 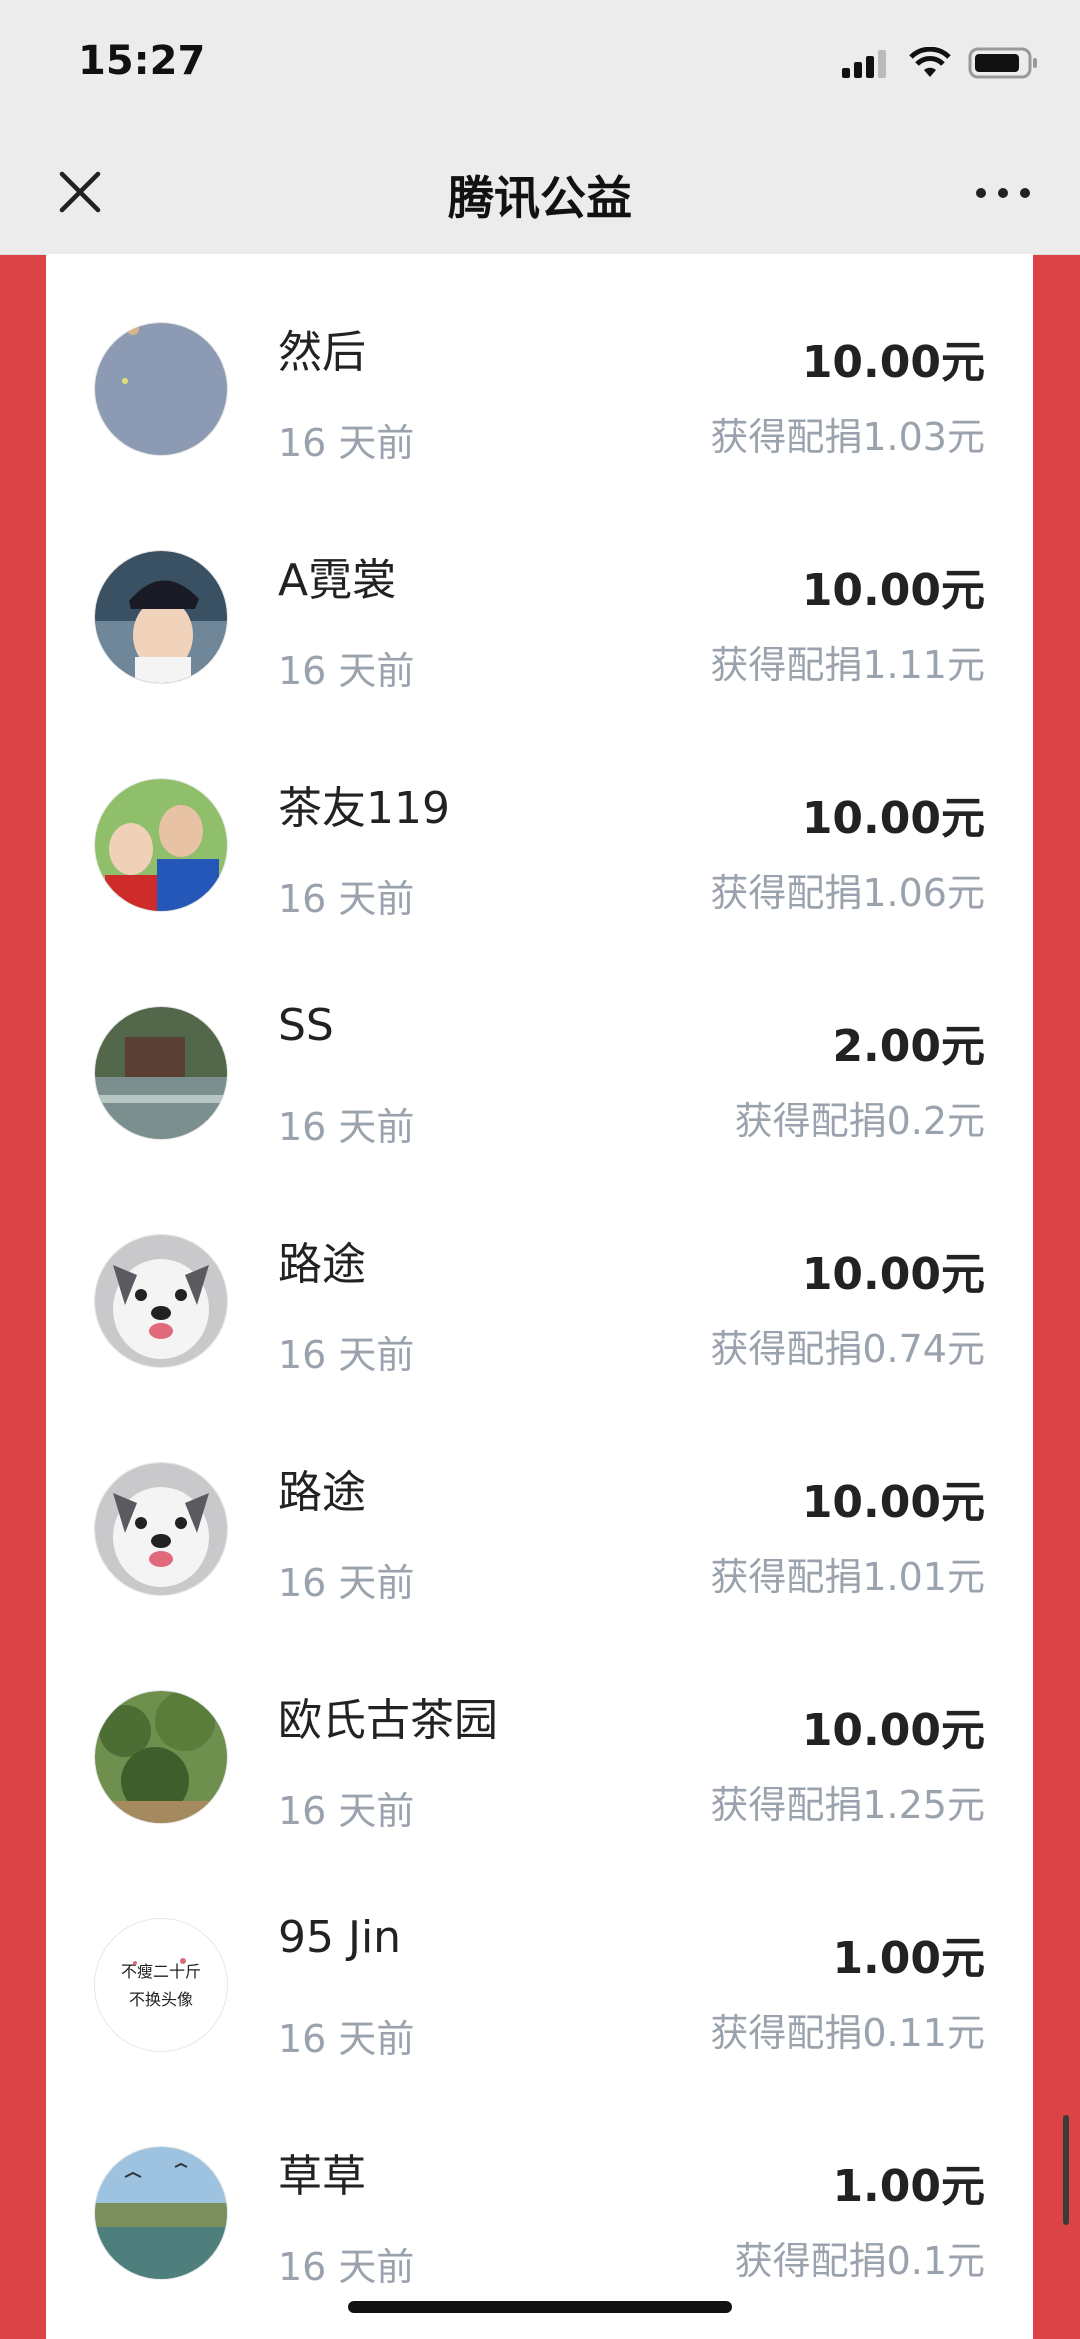 I want to click on list-item: SS 16 天前 2.00元 获得配捐0.2元, so click(x=539, y=1052).